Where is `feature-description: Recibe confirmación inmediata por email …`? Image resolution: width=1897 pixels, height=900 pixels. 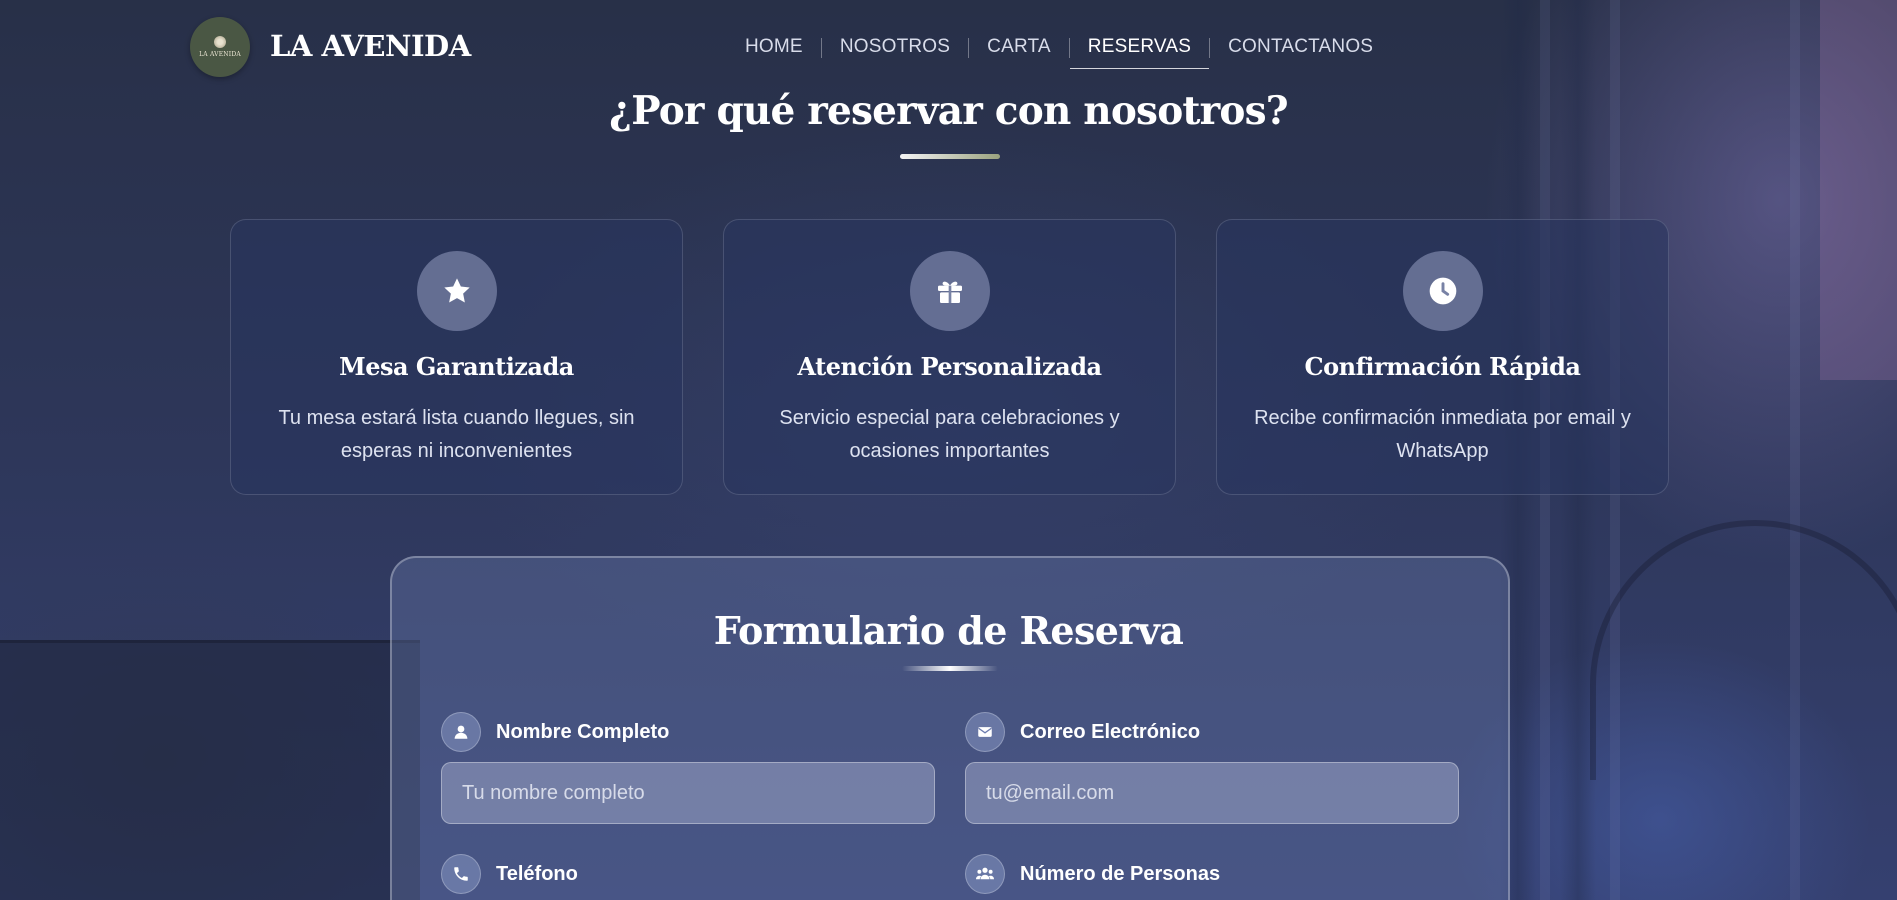
feature-description: Recibe confirmación inmediata por email … is located at coordinates (1442, 434).